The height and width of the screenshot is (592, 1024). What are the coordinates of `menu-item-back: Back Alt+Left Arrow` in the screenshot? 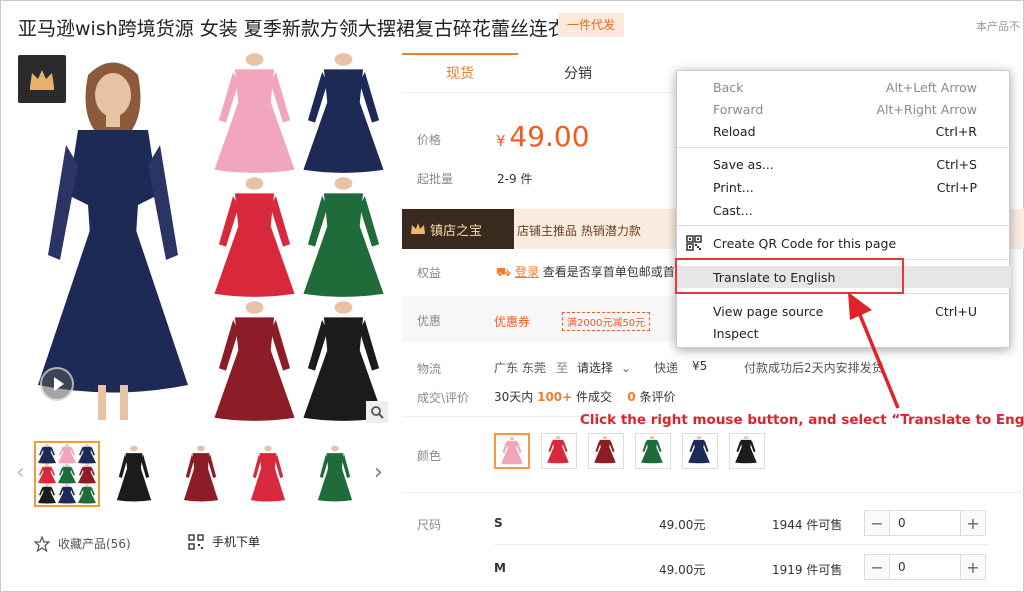 It's located at (844, 87).